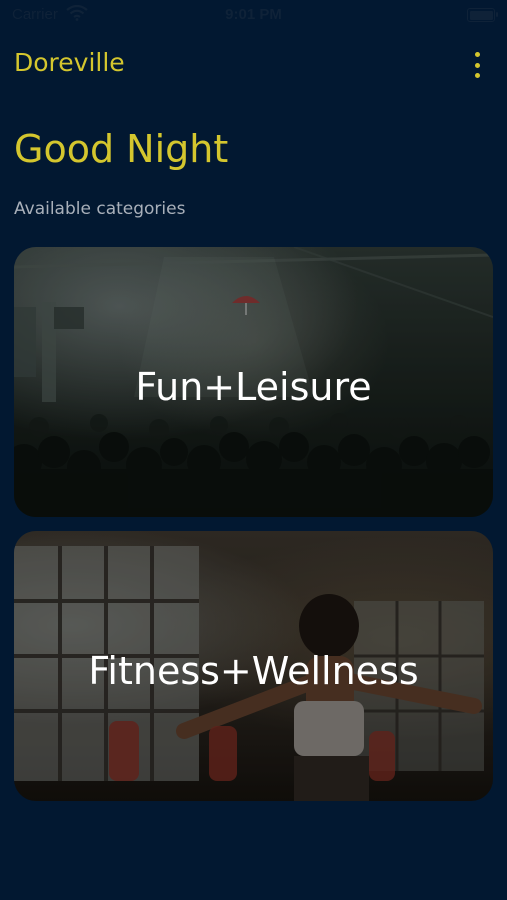 This screenshot has width=507, height=900. Describe the element at coordinates (253, 671) in the screenshot. I see `category-label: Fitness+Wellness` at that location.